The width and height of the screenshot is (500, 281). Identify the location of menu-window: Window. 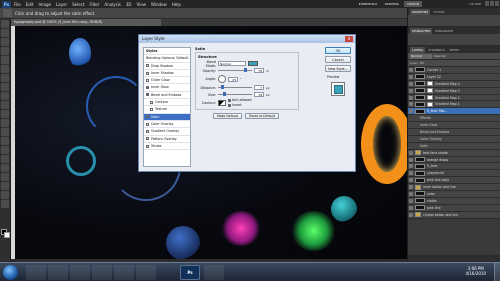
(159, 4).